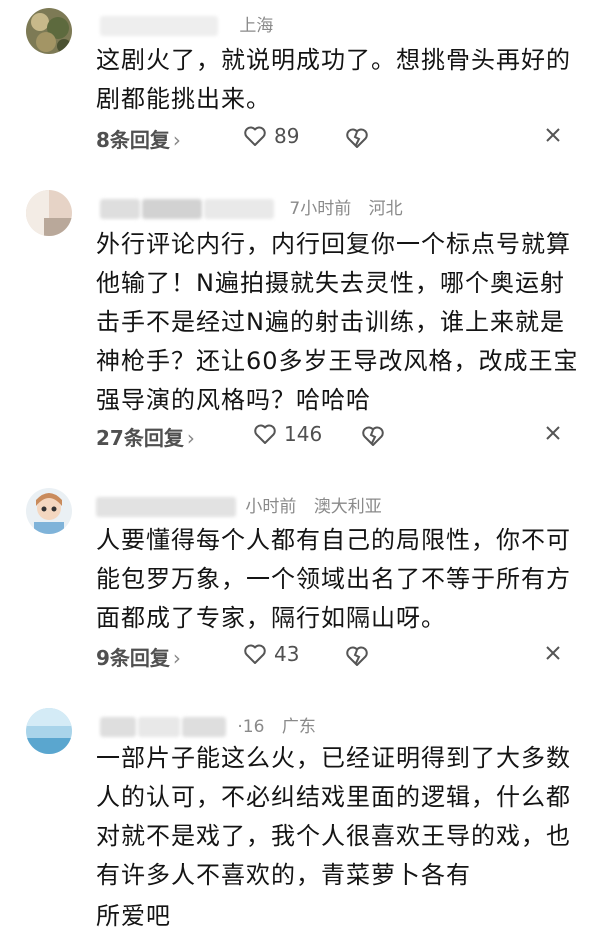 The width and height of the screenshot is (600, 931). I want to click on replies-link: 8条回复 ›, so click(138, 138).